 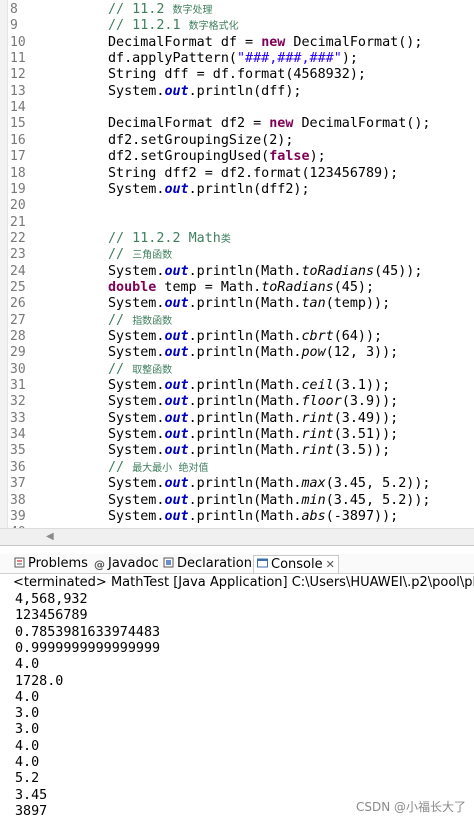 What do you see at coordinates (237, 537) in the screenshot?
I see `horizontal-scrollbar: ◀` at bounding box center [237, 537].